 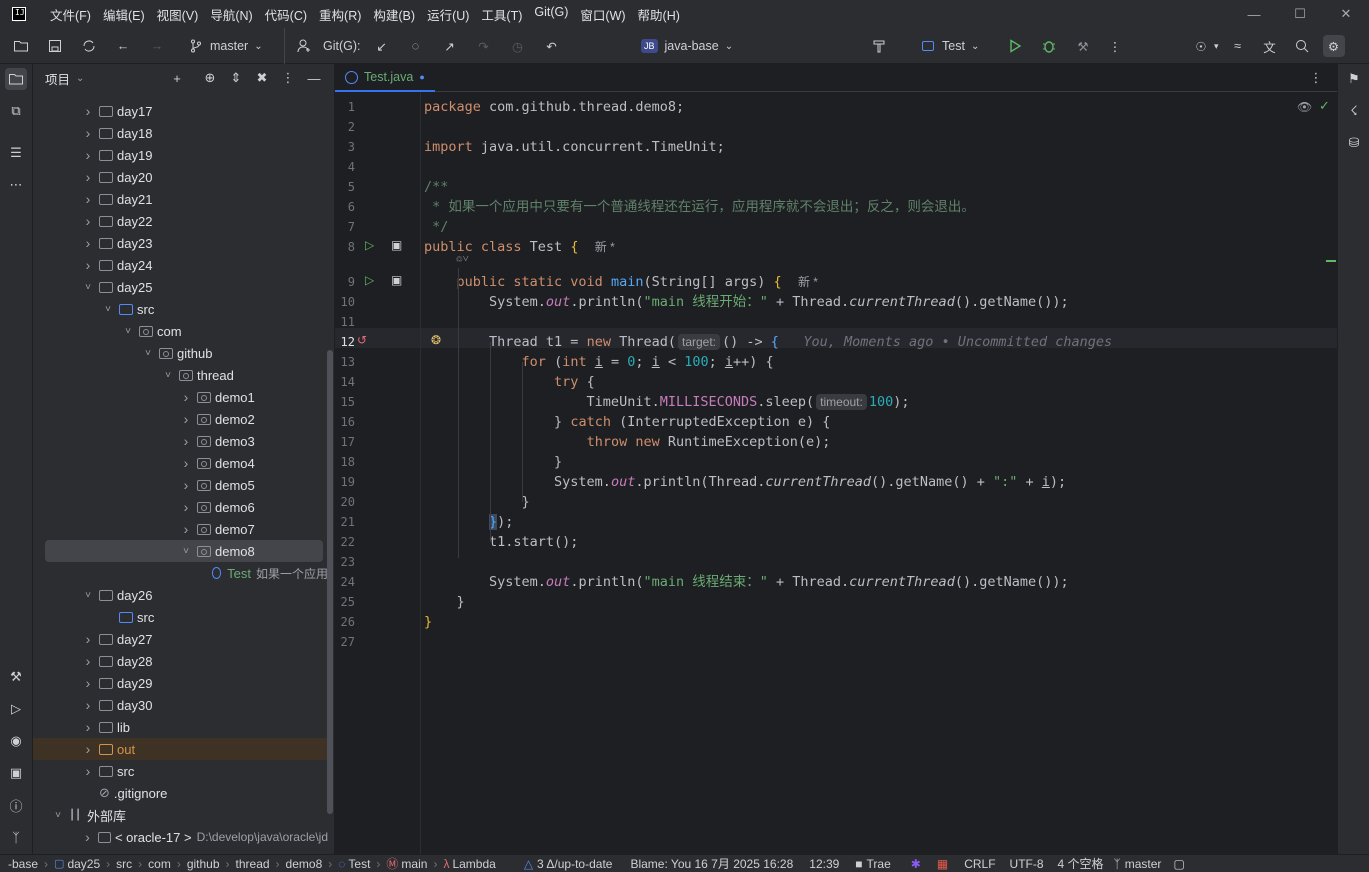 What do you see at coordinates (382, 46) in the screenshot?
I see `git-update-icon: ↙` at bounding box center [382, 46].